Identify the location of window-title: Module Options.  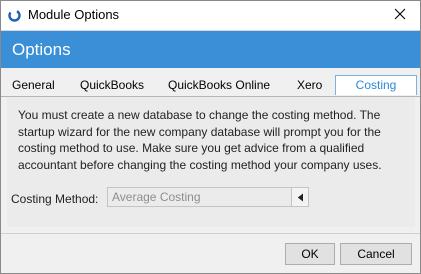
(74, 14).